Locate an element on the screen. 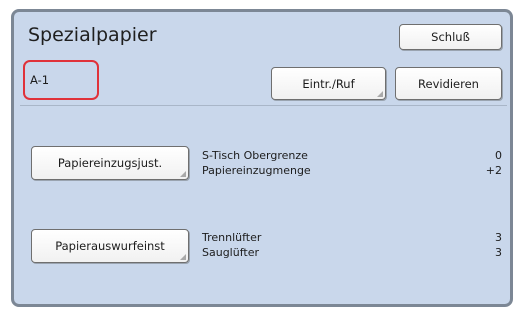  divider is located at coordinates (263, 105).